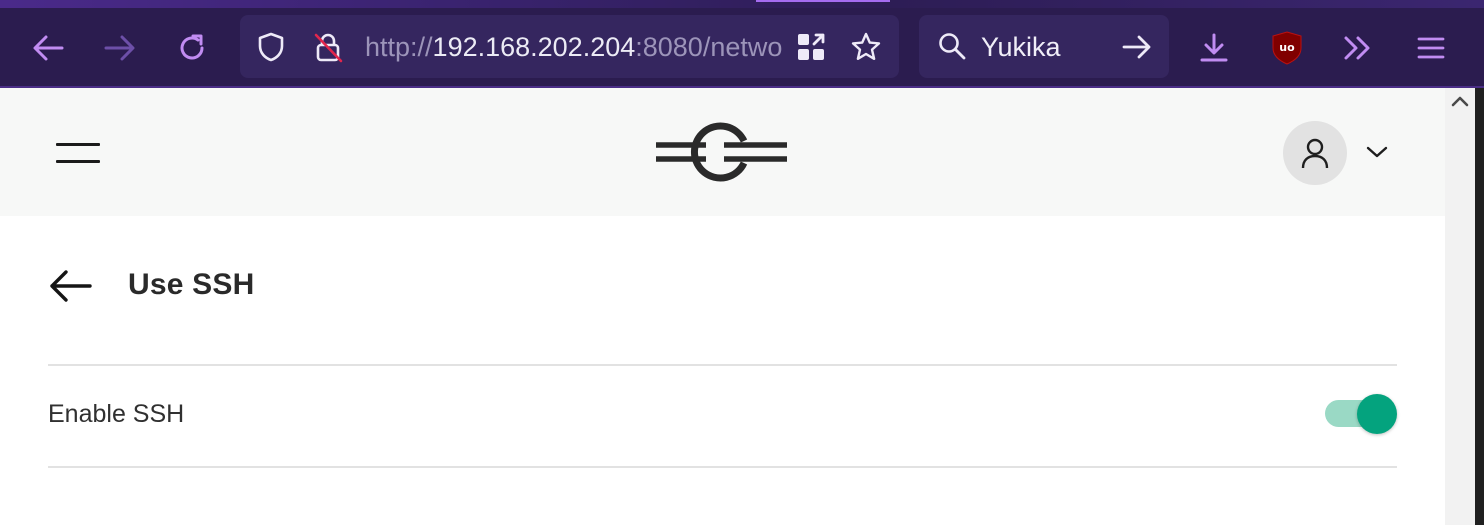 The width and height of the screenshot is (1484, 525). I want to click on account-dropdown-toggle, so click(1377, 152).